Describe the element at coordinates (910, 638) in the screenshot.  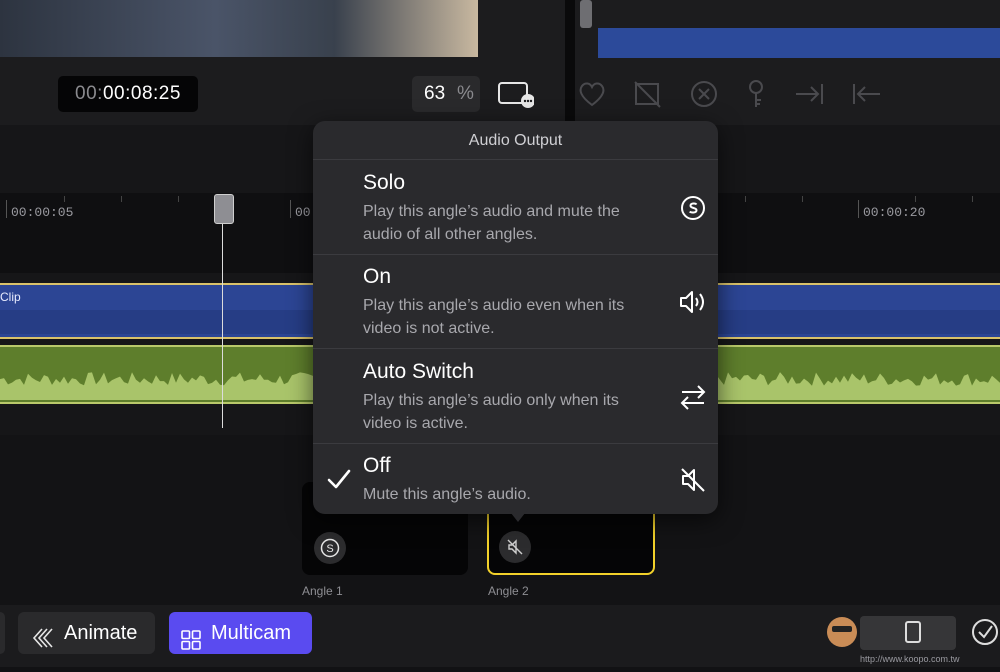
I see `site-watermark: http://www.koopo.com.tw` at that location.